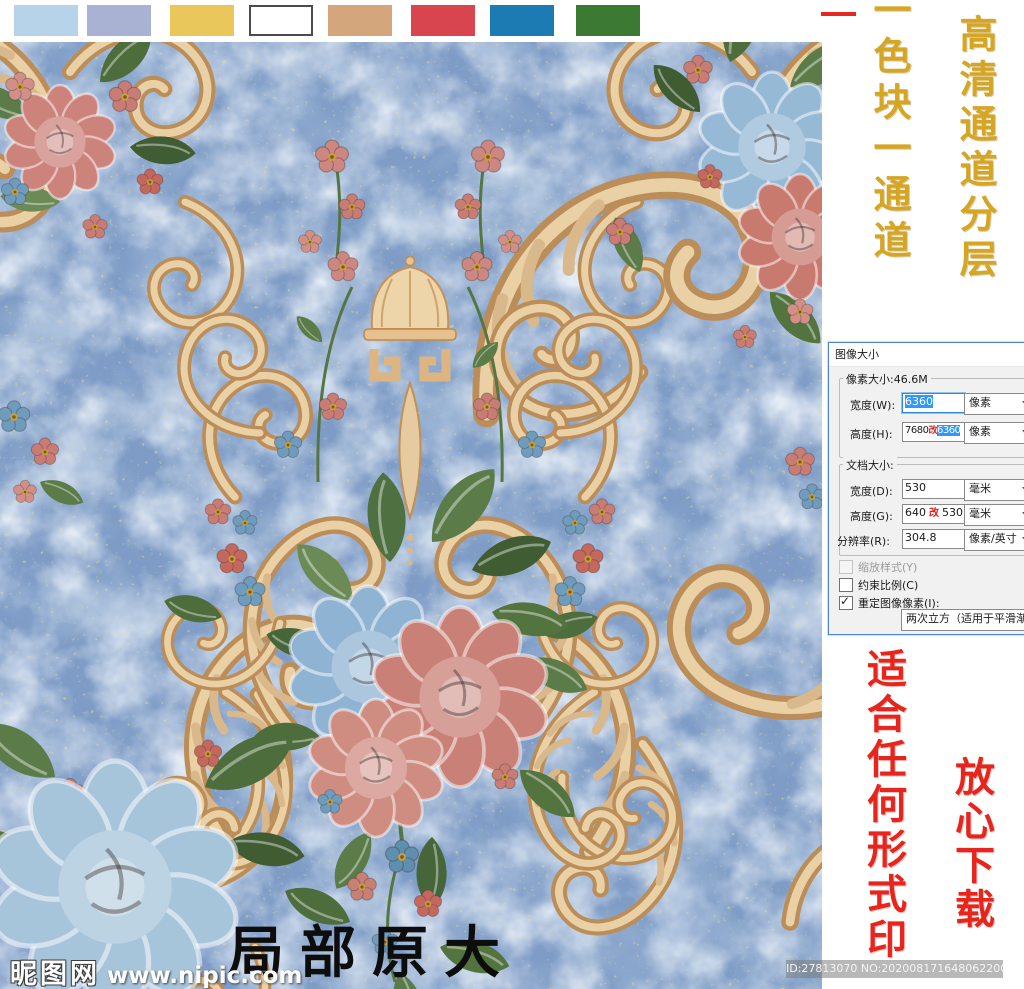 This screenshot has width=1024, height=989. I want to click on color-swatch-gold-yellow, so click(202, 20).